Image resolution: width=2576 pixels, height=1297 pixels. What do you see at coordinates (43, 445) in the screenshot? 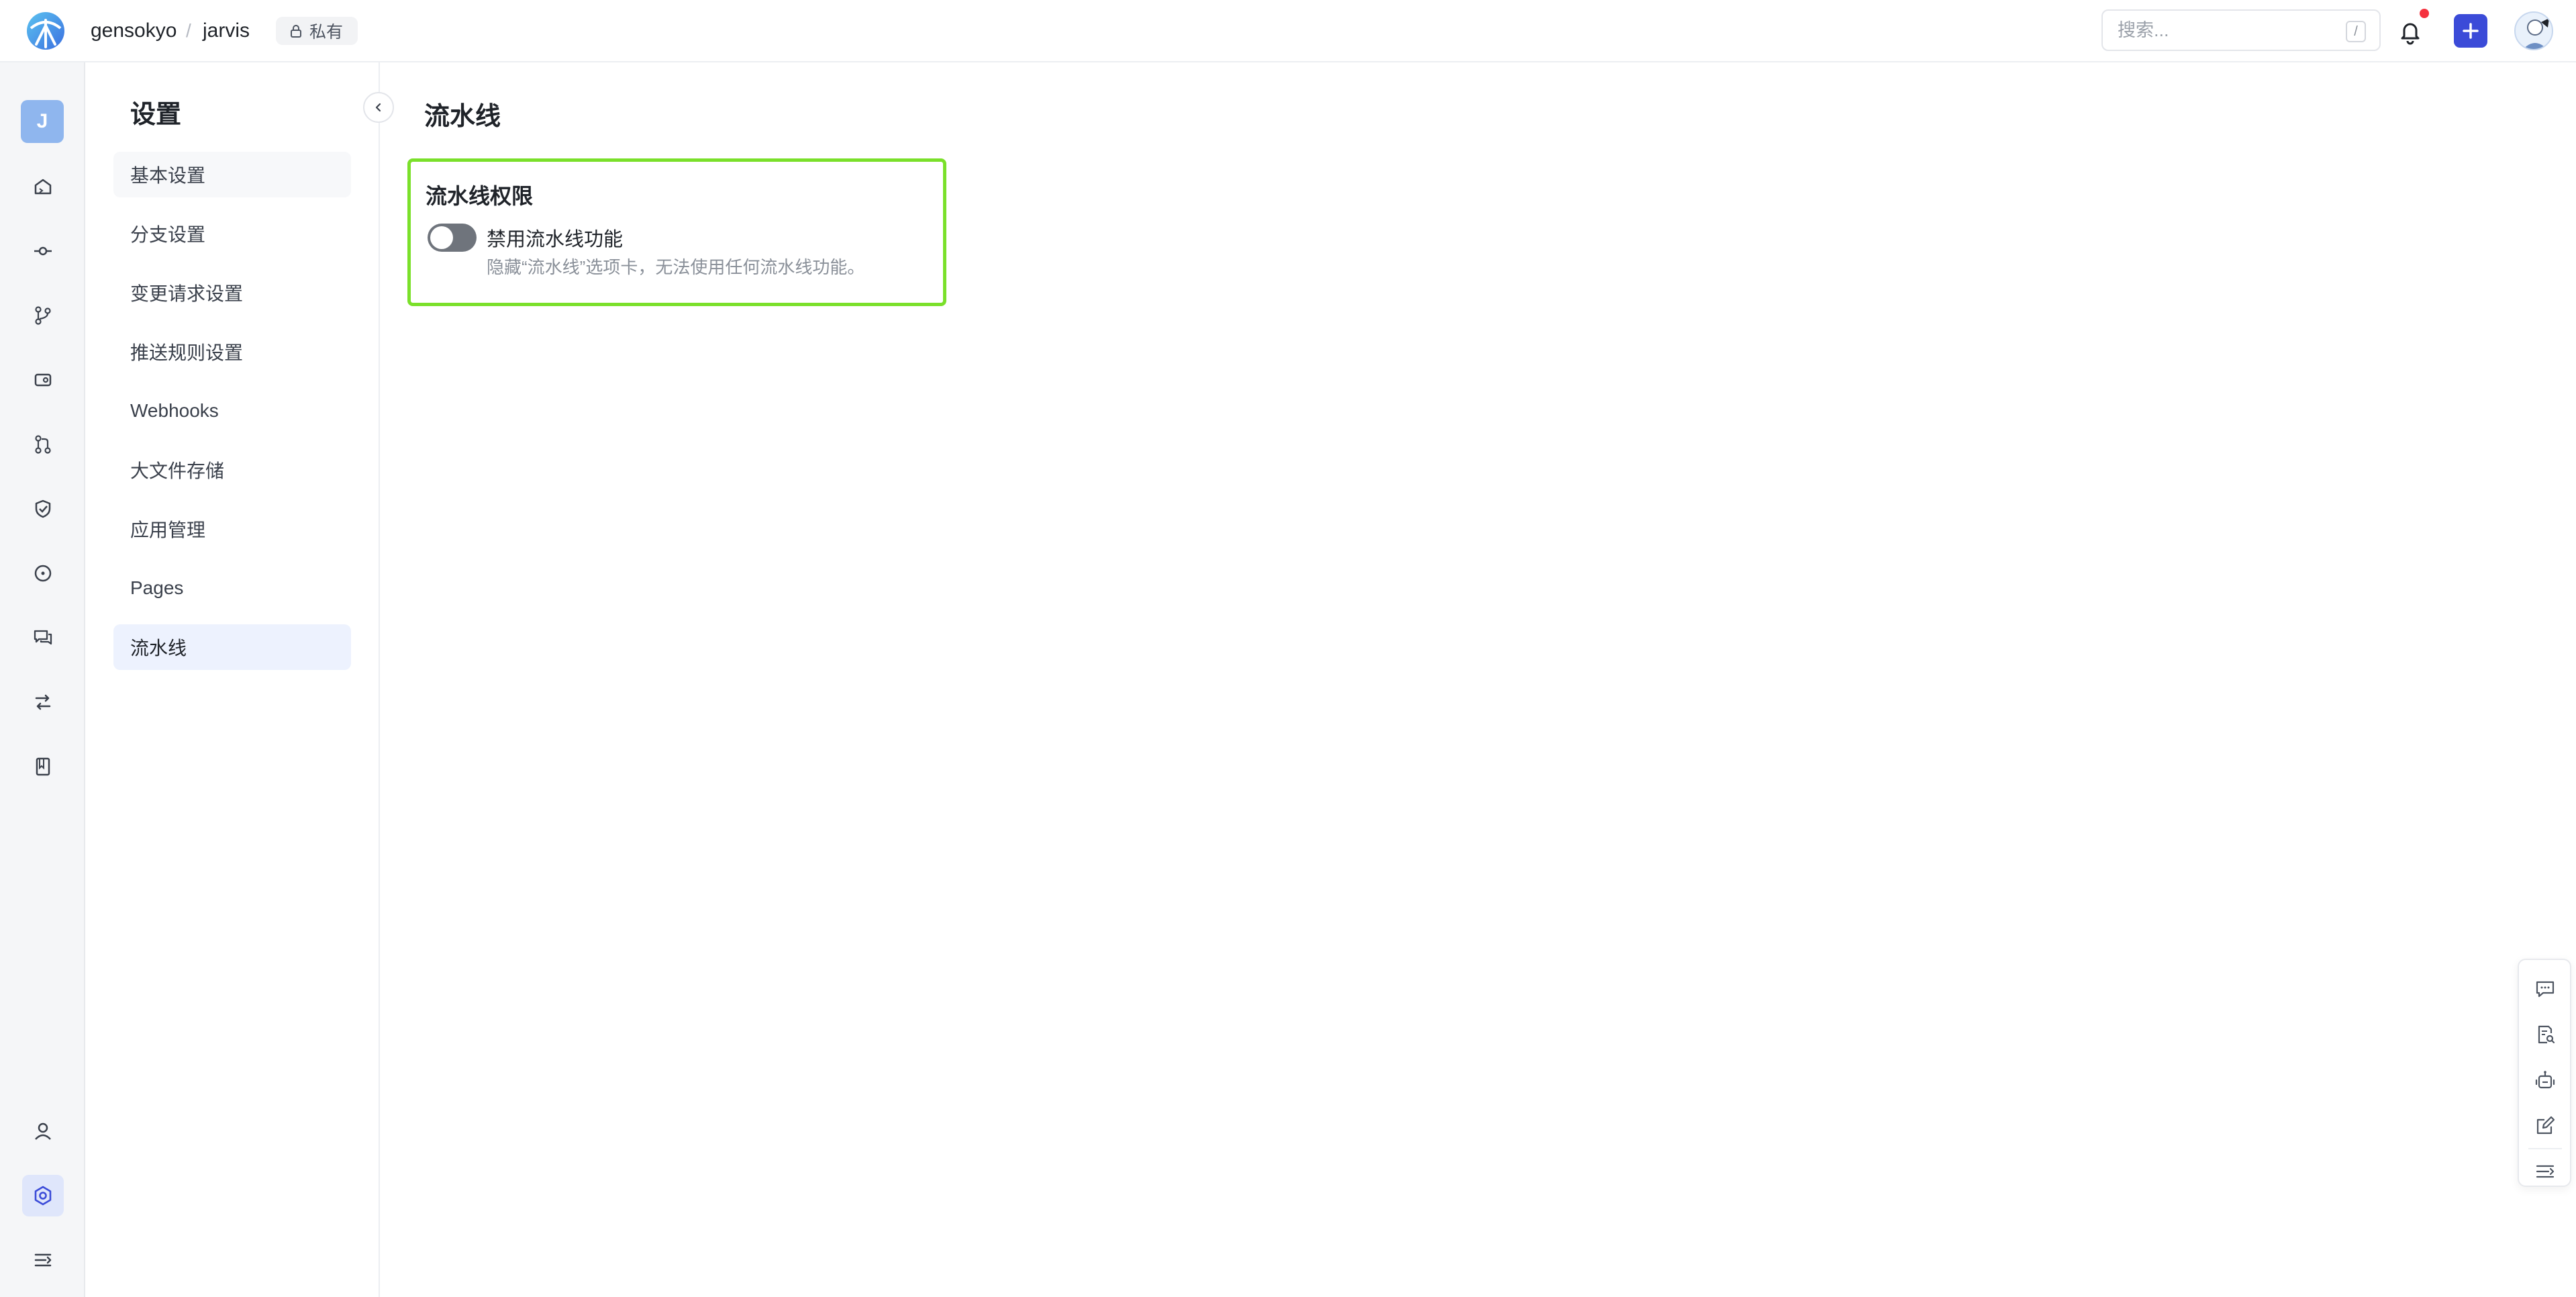
I see `pull-request-icon` at bounding box center [43, 445].